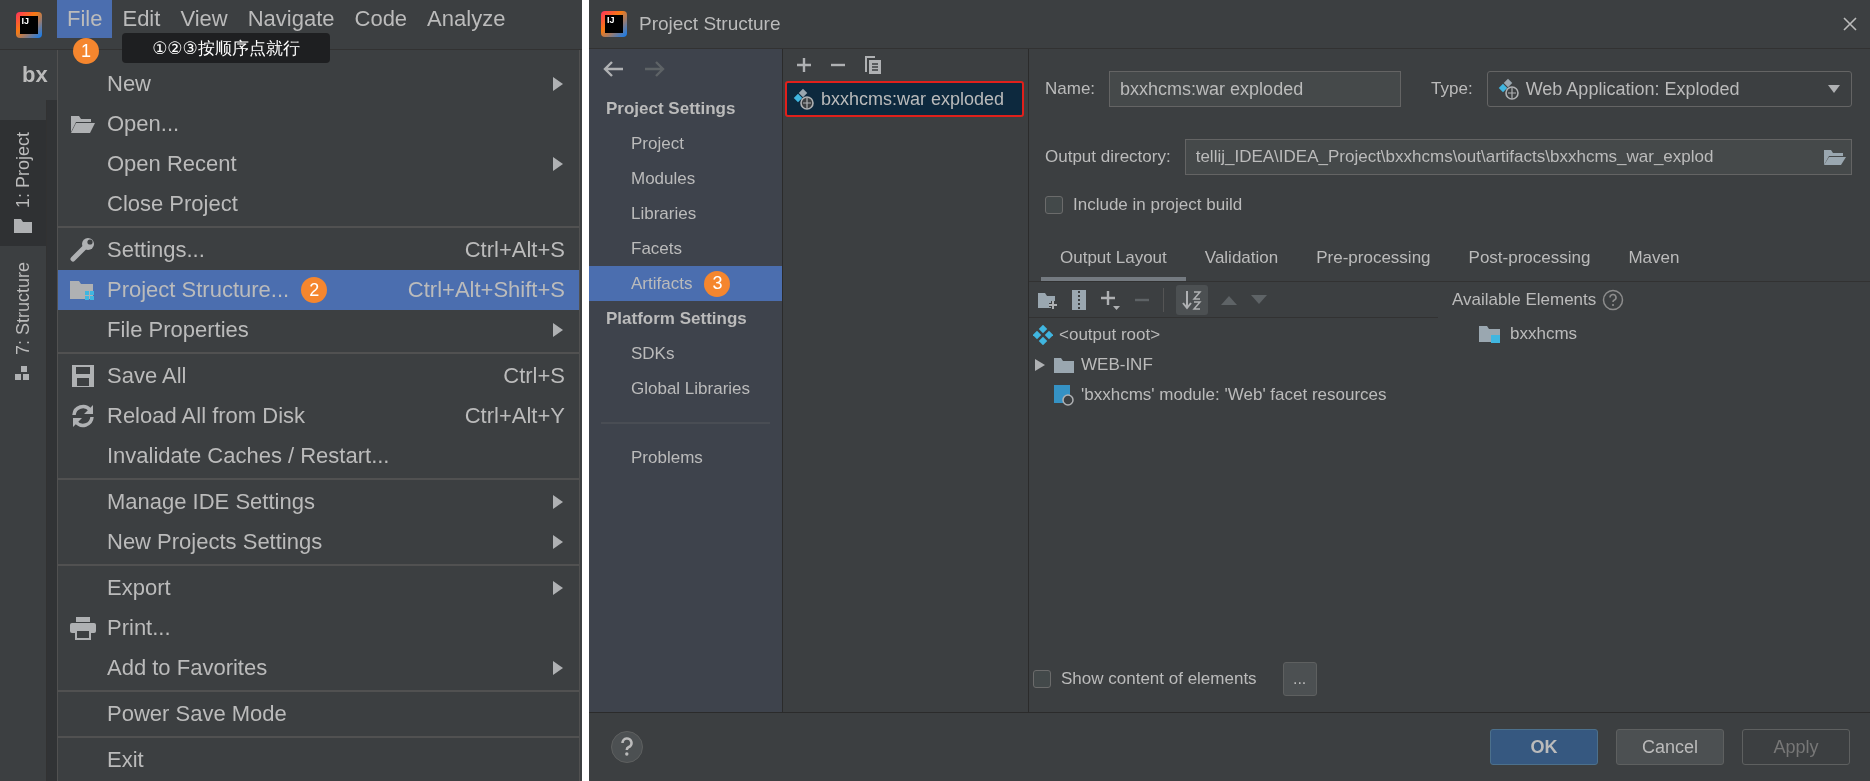 The width and height of the screenshot is (1870, 781). I want to click on archive-icon, so click(1079, 299).